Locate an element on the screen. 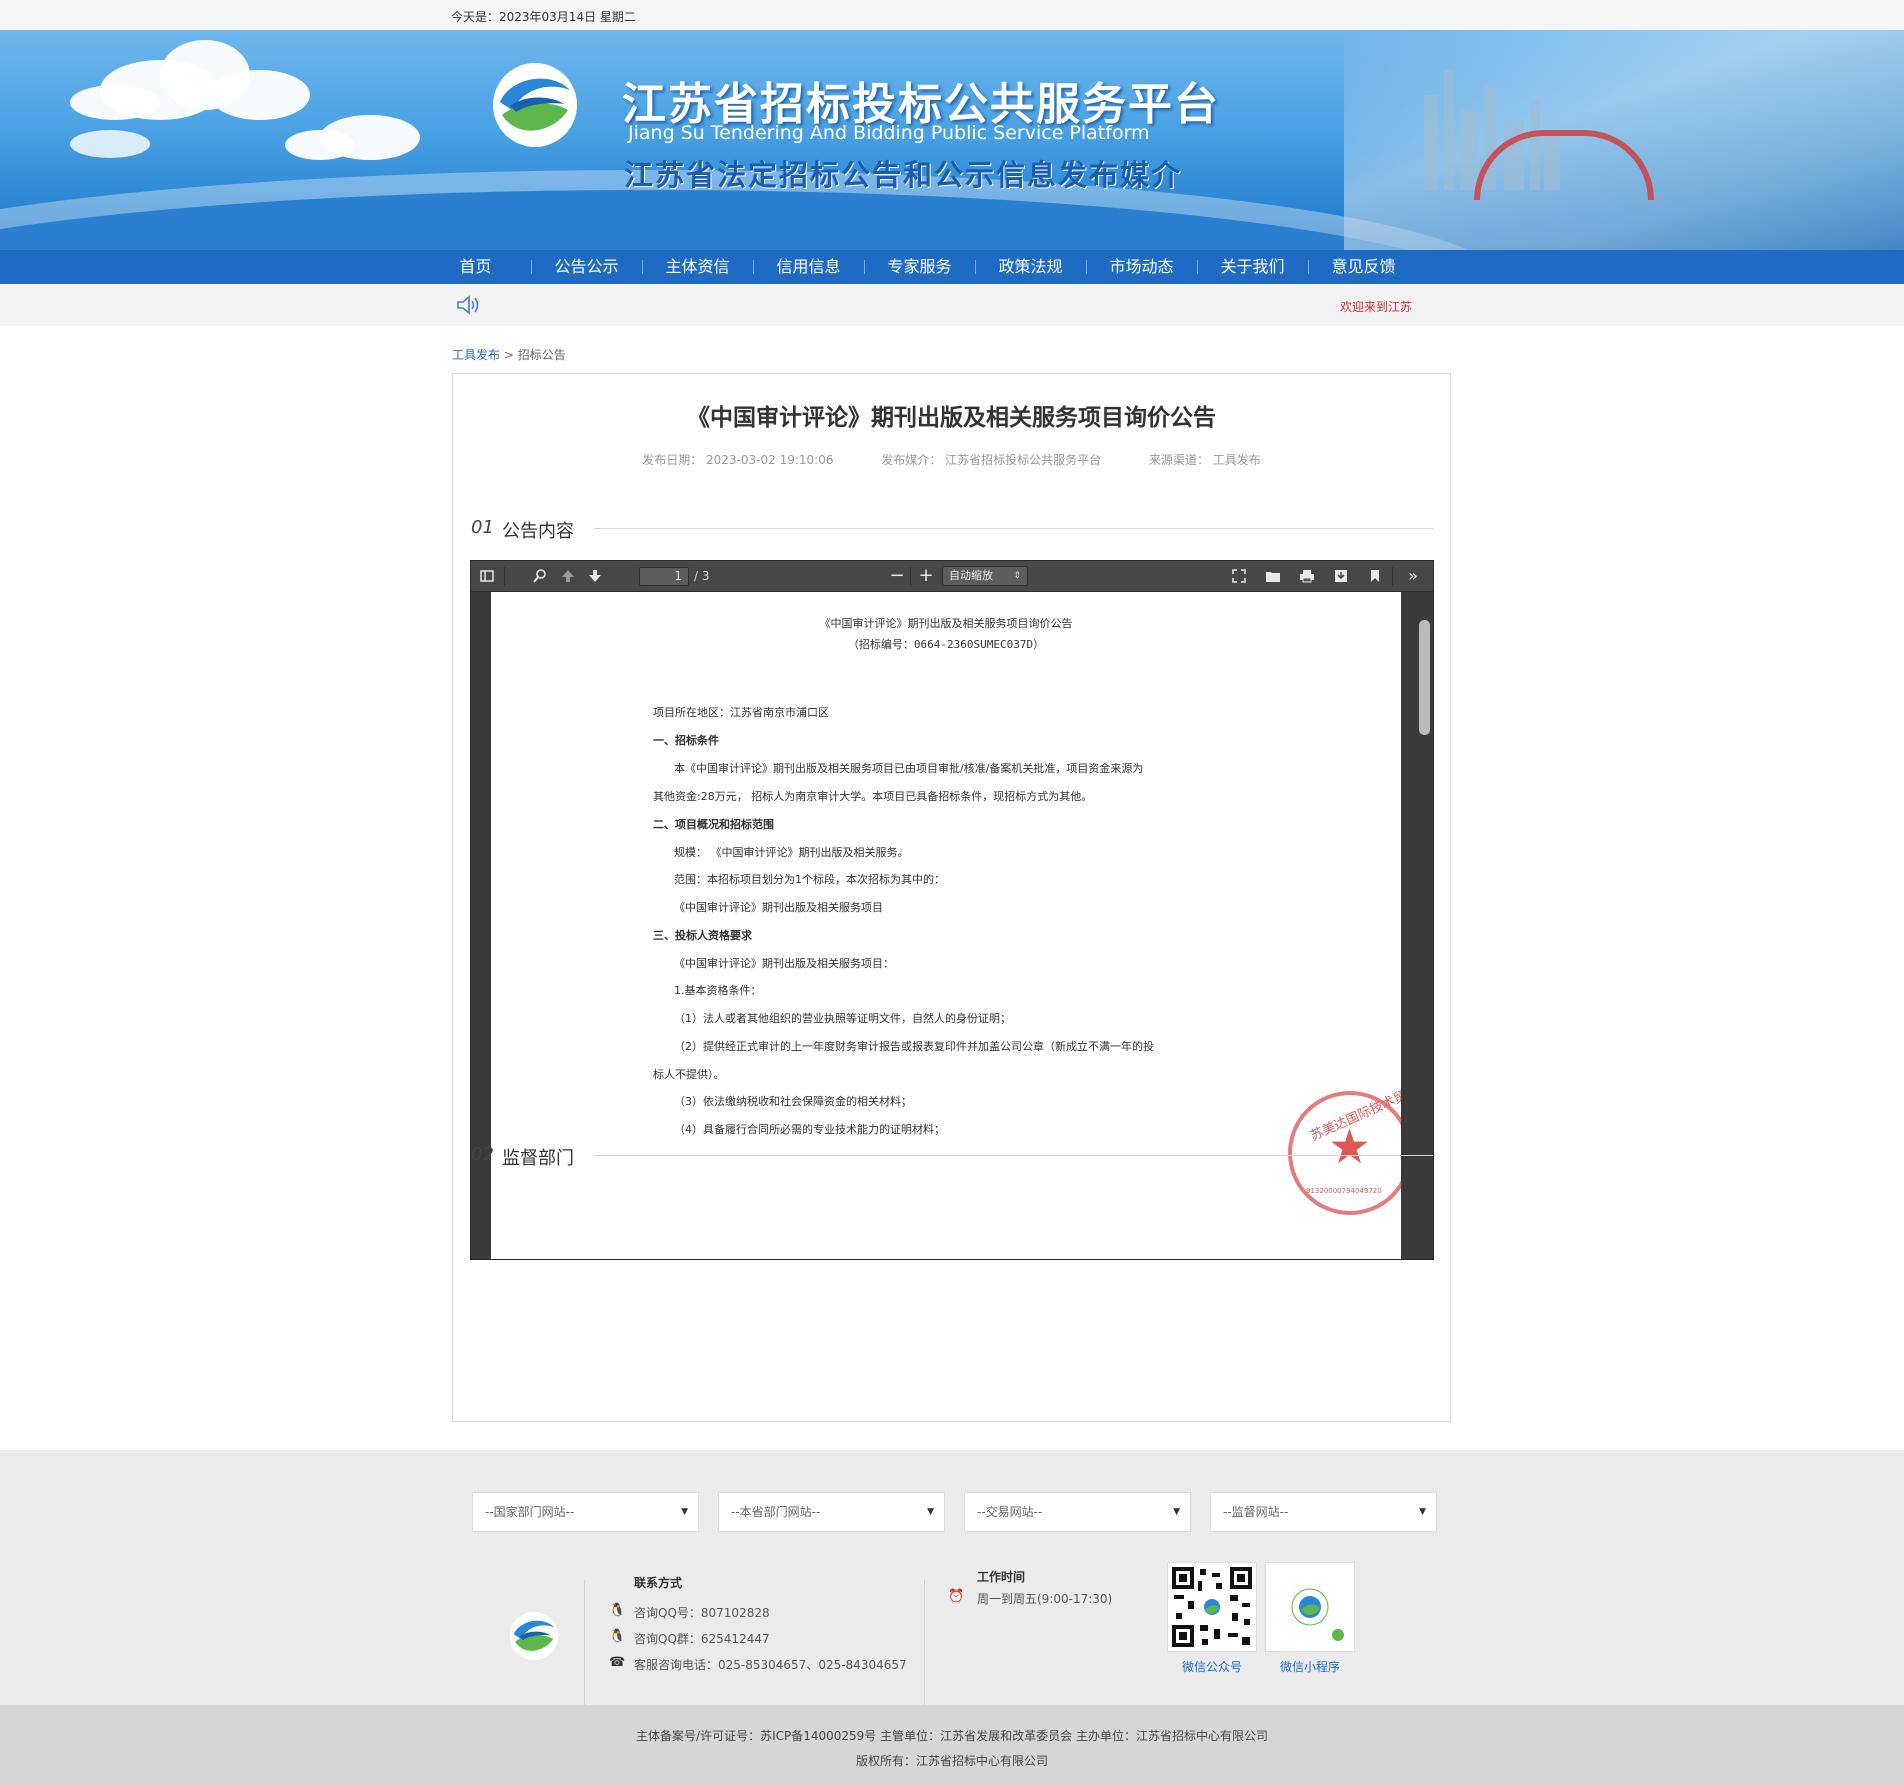 This screenshot has width=1904, height=1785. doc-code: （招标编号：0664-2360SUMEC037D） is located at coordinates (946, 644).